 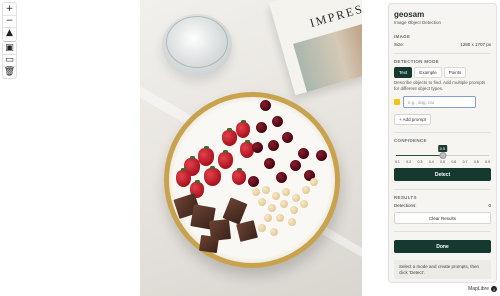 I want to click on image-size-row: Size: 1280 x 1707 px, so click(x=442, y=44).